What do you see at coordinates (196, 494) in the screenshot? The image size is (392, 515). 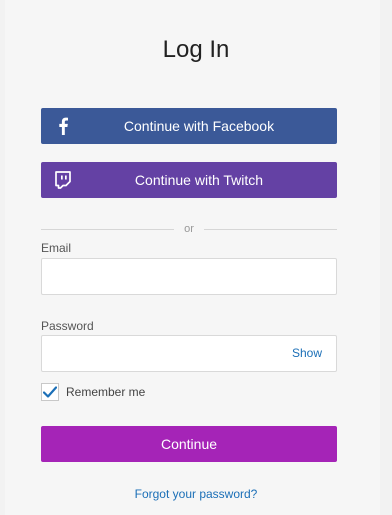 I see `forgot-password-link: Forgot your password?` at bounding box center [196, 494].